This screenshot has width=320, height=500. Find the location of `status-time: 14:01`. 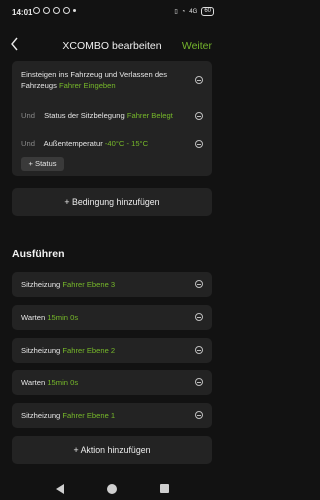

status-time: 14:01 is located at coordinates (22, 12).